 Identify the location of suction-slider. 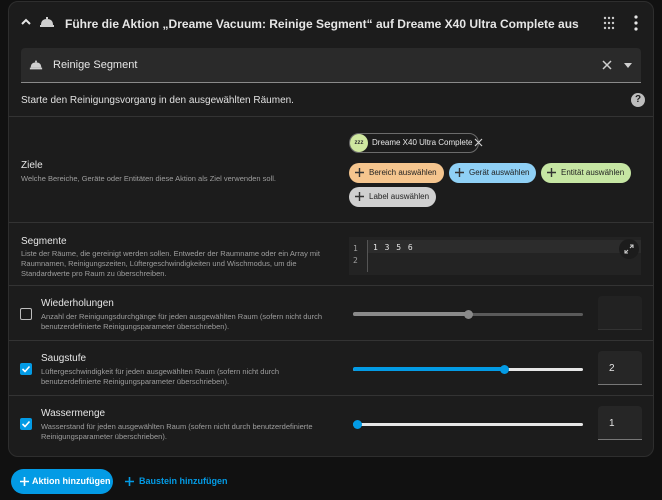
(468, 369).